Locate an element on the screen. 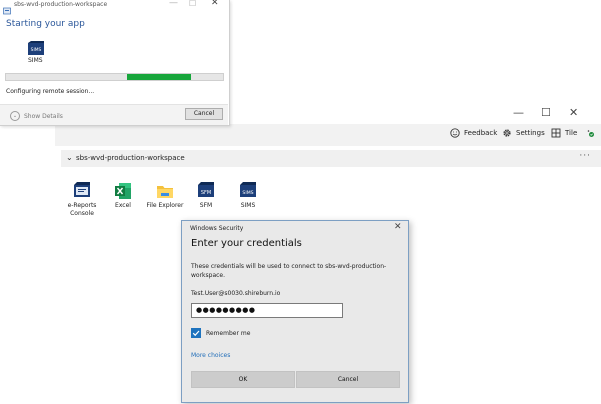 The image size is (601, 404). file-explorer-icon is located at coordinates (165, 191).